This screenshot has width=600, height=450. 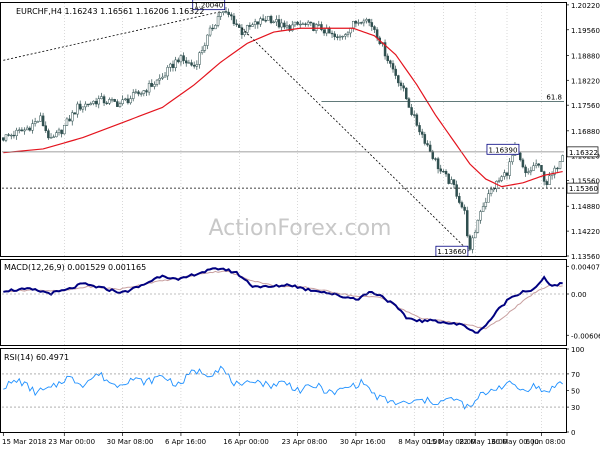 I want to click on rsi-panel-title: RSI(14) 60.4971, so click(x=36, y=357).